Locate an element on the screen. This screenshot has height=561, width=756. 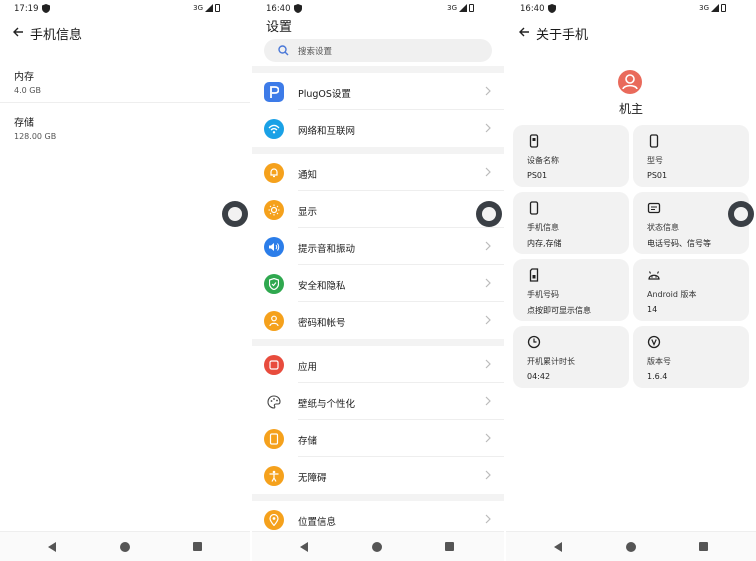
settings-item-label: 安全和隐私 is located at coordinates (322, 286).